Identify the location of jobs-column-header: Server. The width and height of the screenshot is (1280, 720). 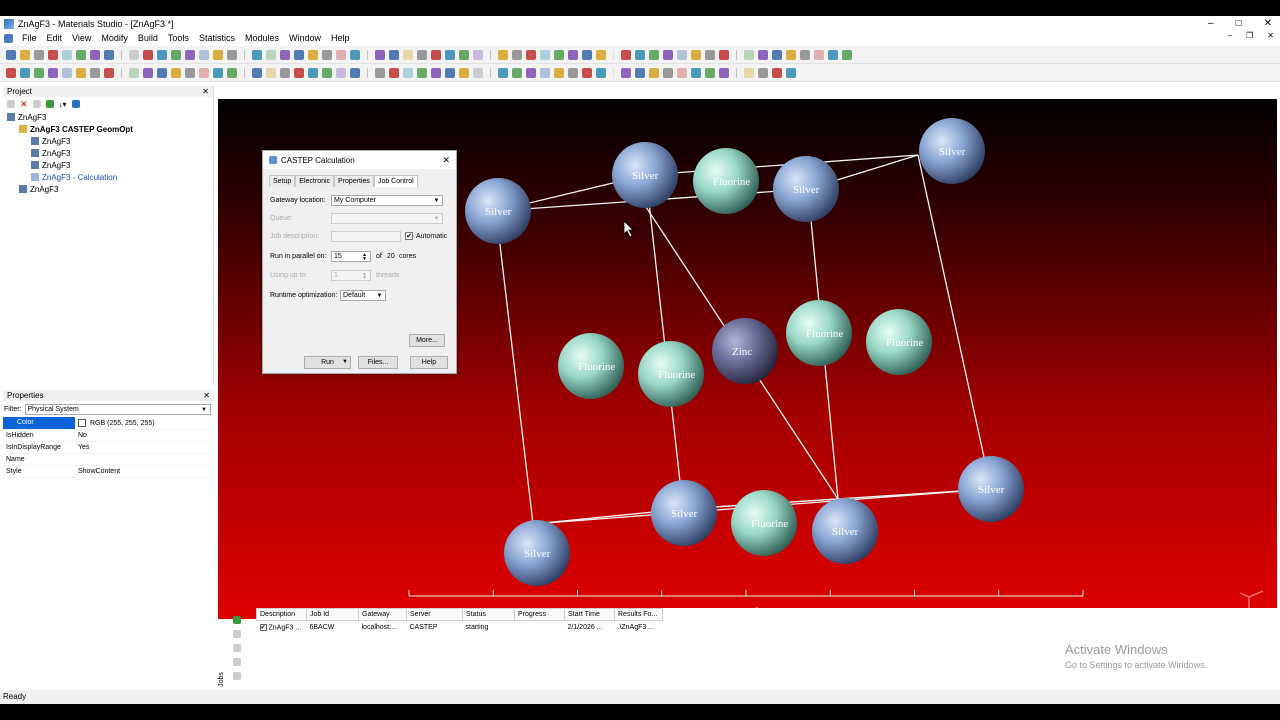
(434, 614).